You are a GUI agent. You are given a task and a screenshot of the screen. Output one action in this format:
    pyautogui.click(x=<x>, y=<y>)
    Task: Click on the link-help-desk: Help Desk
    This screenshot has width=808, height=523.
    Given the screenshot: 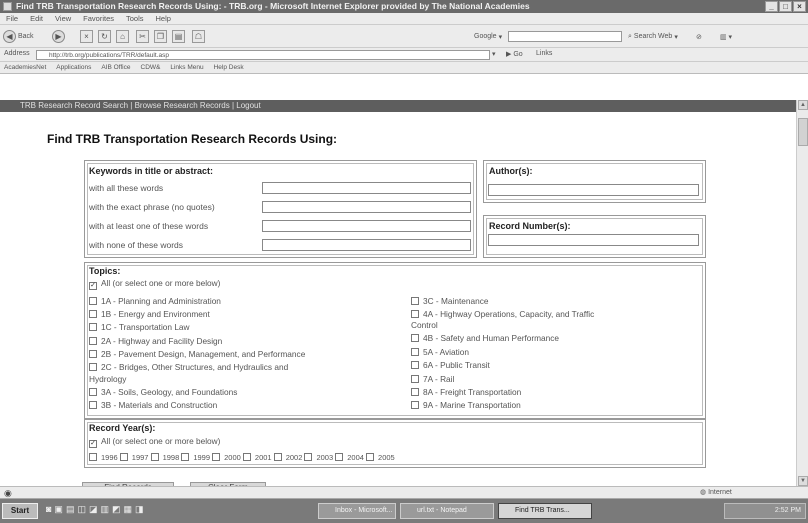 What is the action you would take?
    pyautogui.click(x=229, y=67)
    